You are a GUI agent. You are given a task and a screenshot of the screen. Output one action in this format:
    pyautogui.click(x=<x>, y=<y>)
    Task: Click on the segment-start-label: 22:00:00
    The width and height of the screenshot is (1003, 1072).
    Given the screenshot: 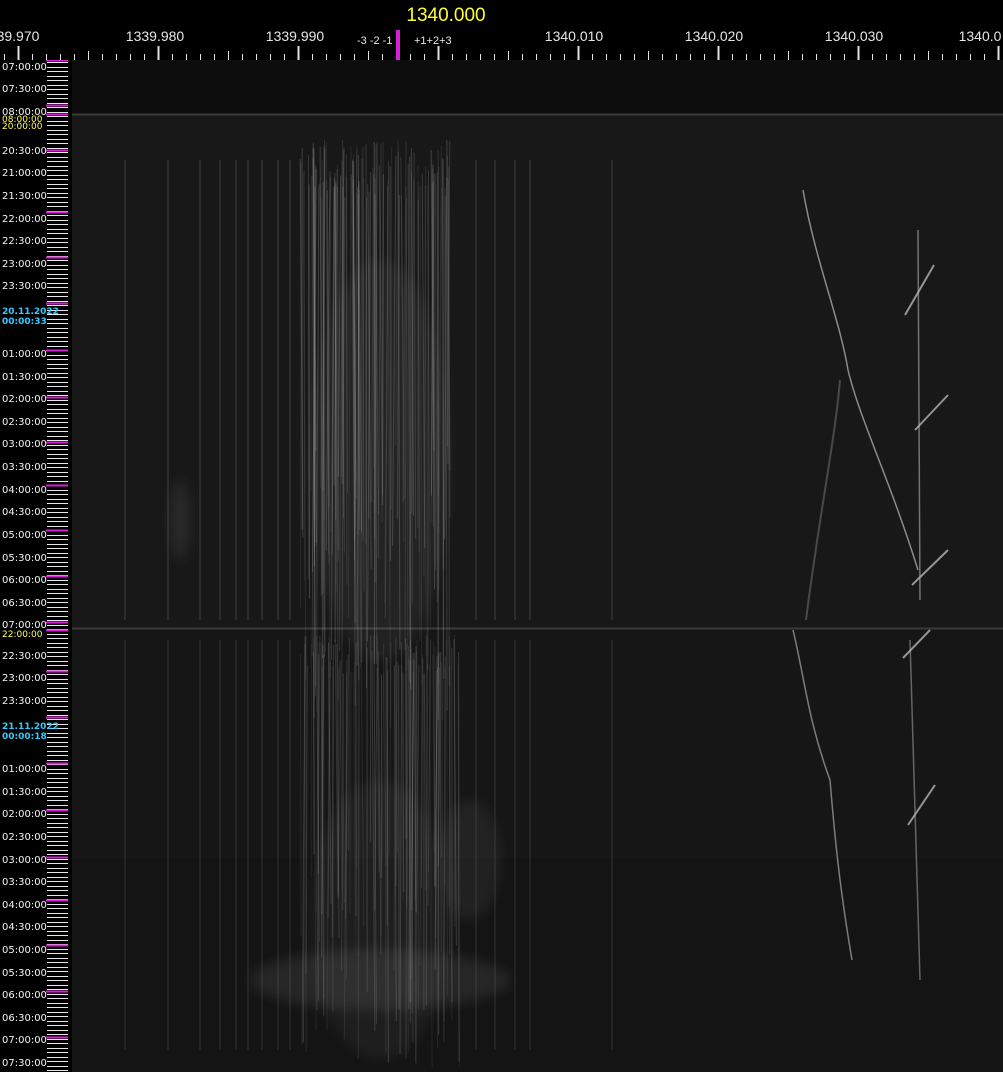 What is the action you would take?
    pyautogui.click(x=22, y=635)
    